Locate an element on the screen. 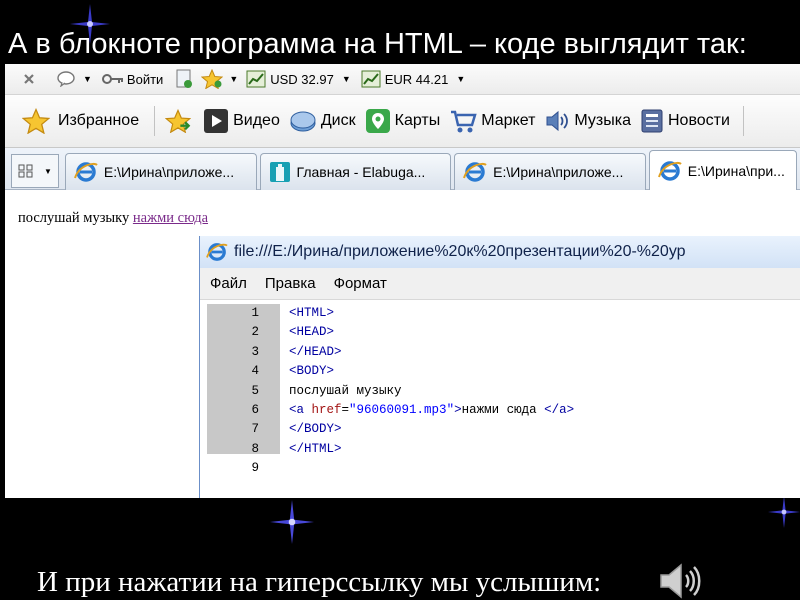 The width and height of the screenshot is (800, 600). code-text: </HEAD> is located at coordinates (315, 352).